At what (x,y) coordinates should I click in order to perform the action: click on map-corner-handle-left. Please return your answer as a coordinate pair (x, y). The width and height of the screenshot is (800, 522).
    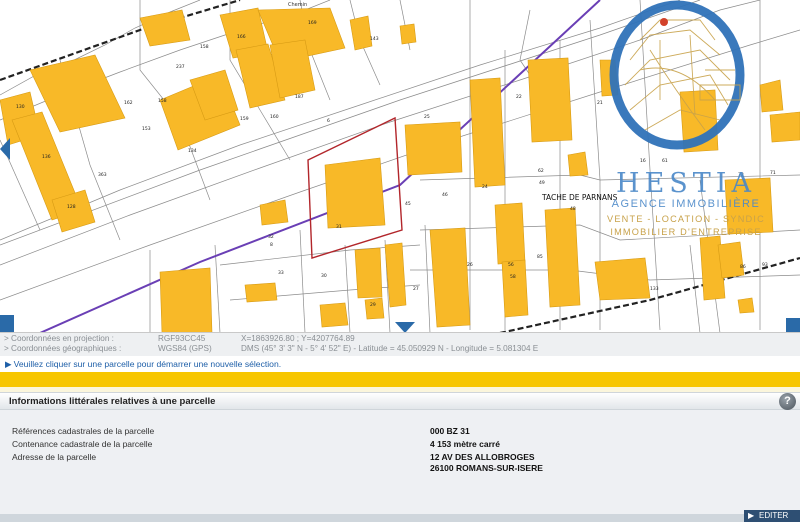
    Looking at the image, I should click on (7, 323).